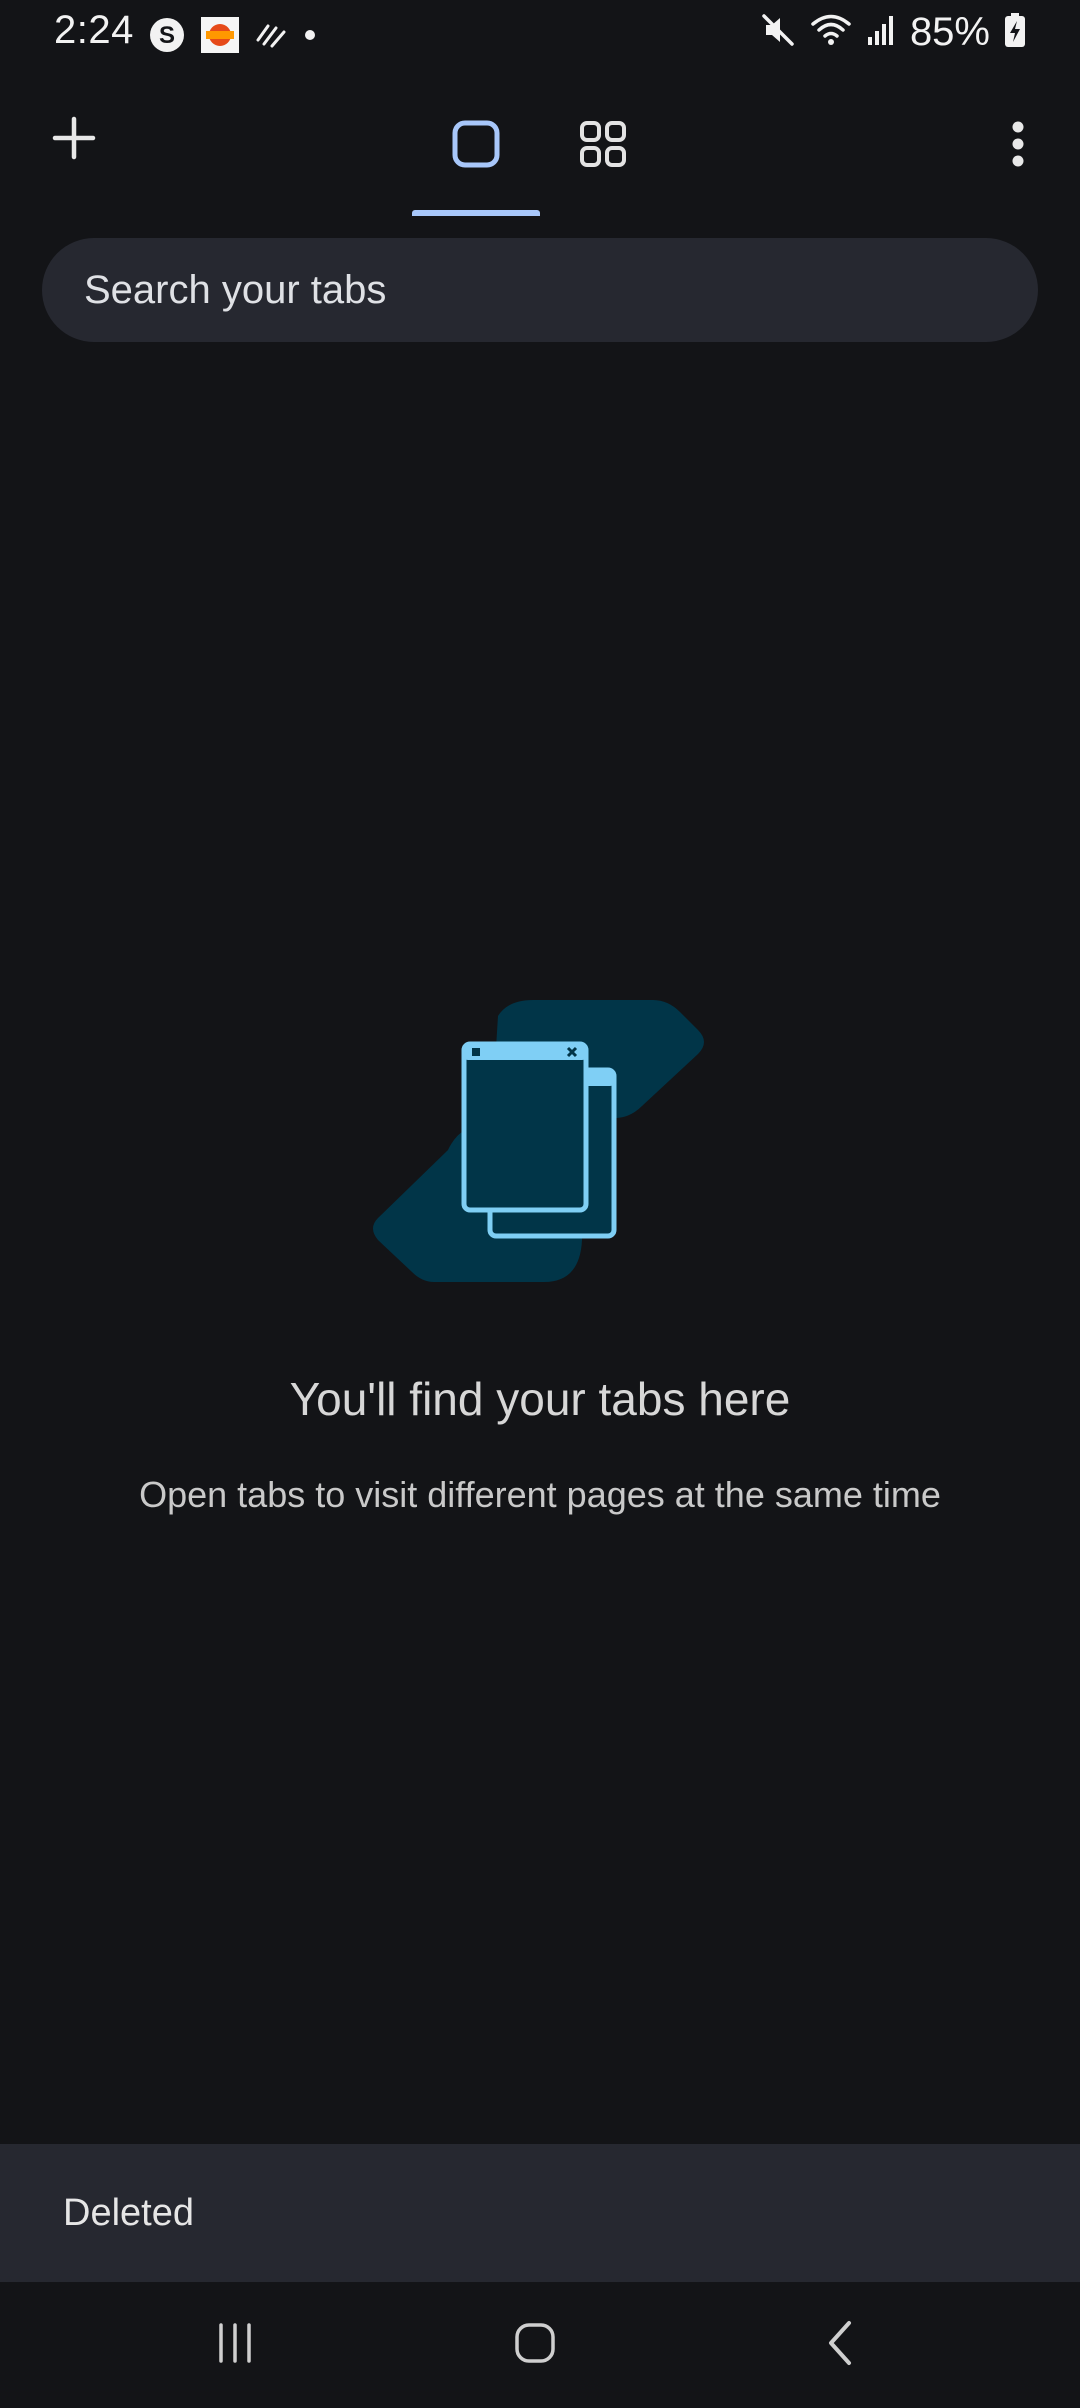 The height and width of the screenshot is (2408, 1080). What do you see at coordinates (538, 1141) in the screenshot?
I see `tabs-illustration` at bounding box center [538, 1141].